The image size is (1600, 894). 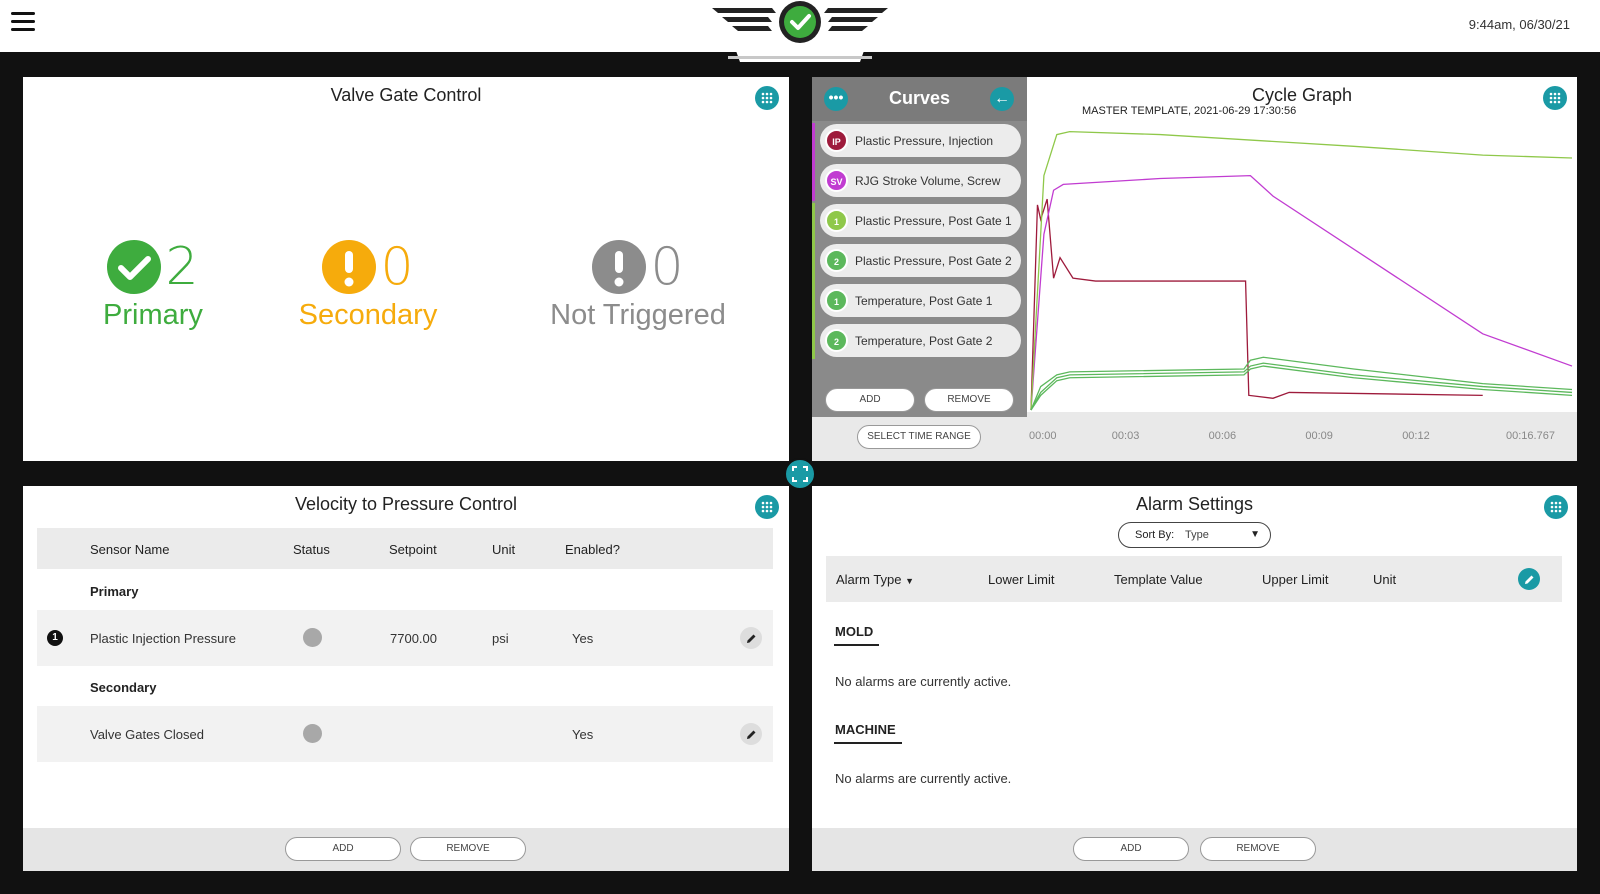 I want to click on vg-not-triggered: 0 Not Triggered, so click(x=638, y=284).